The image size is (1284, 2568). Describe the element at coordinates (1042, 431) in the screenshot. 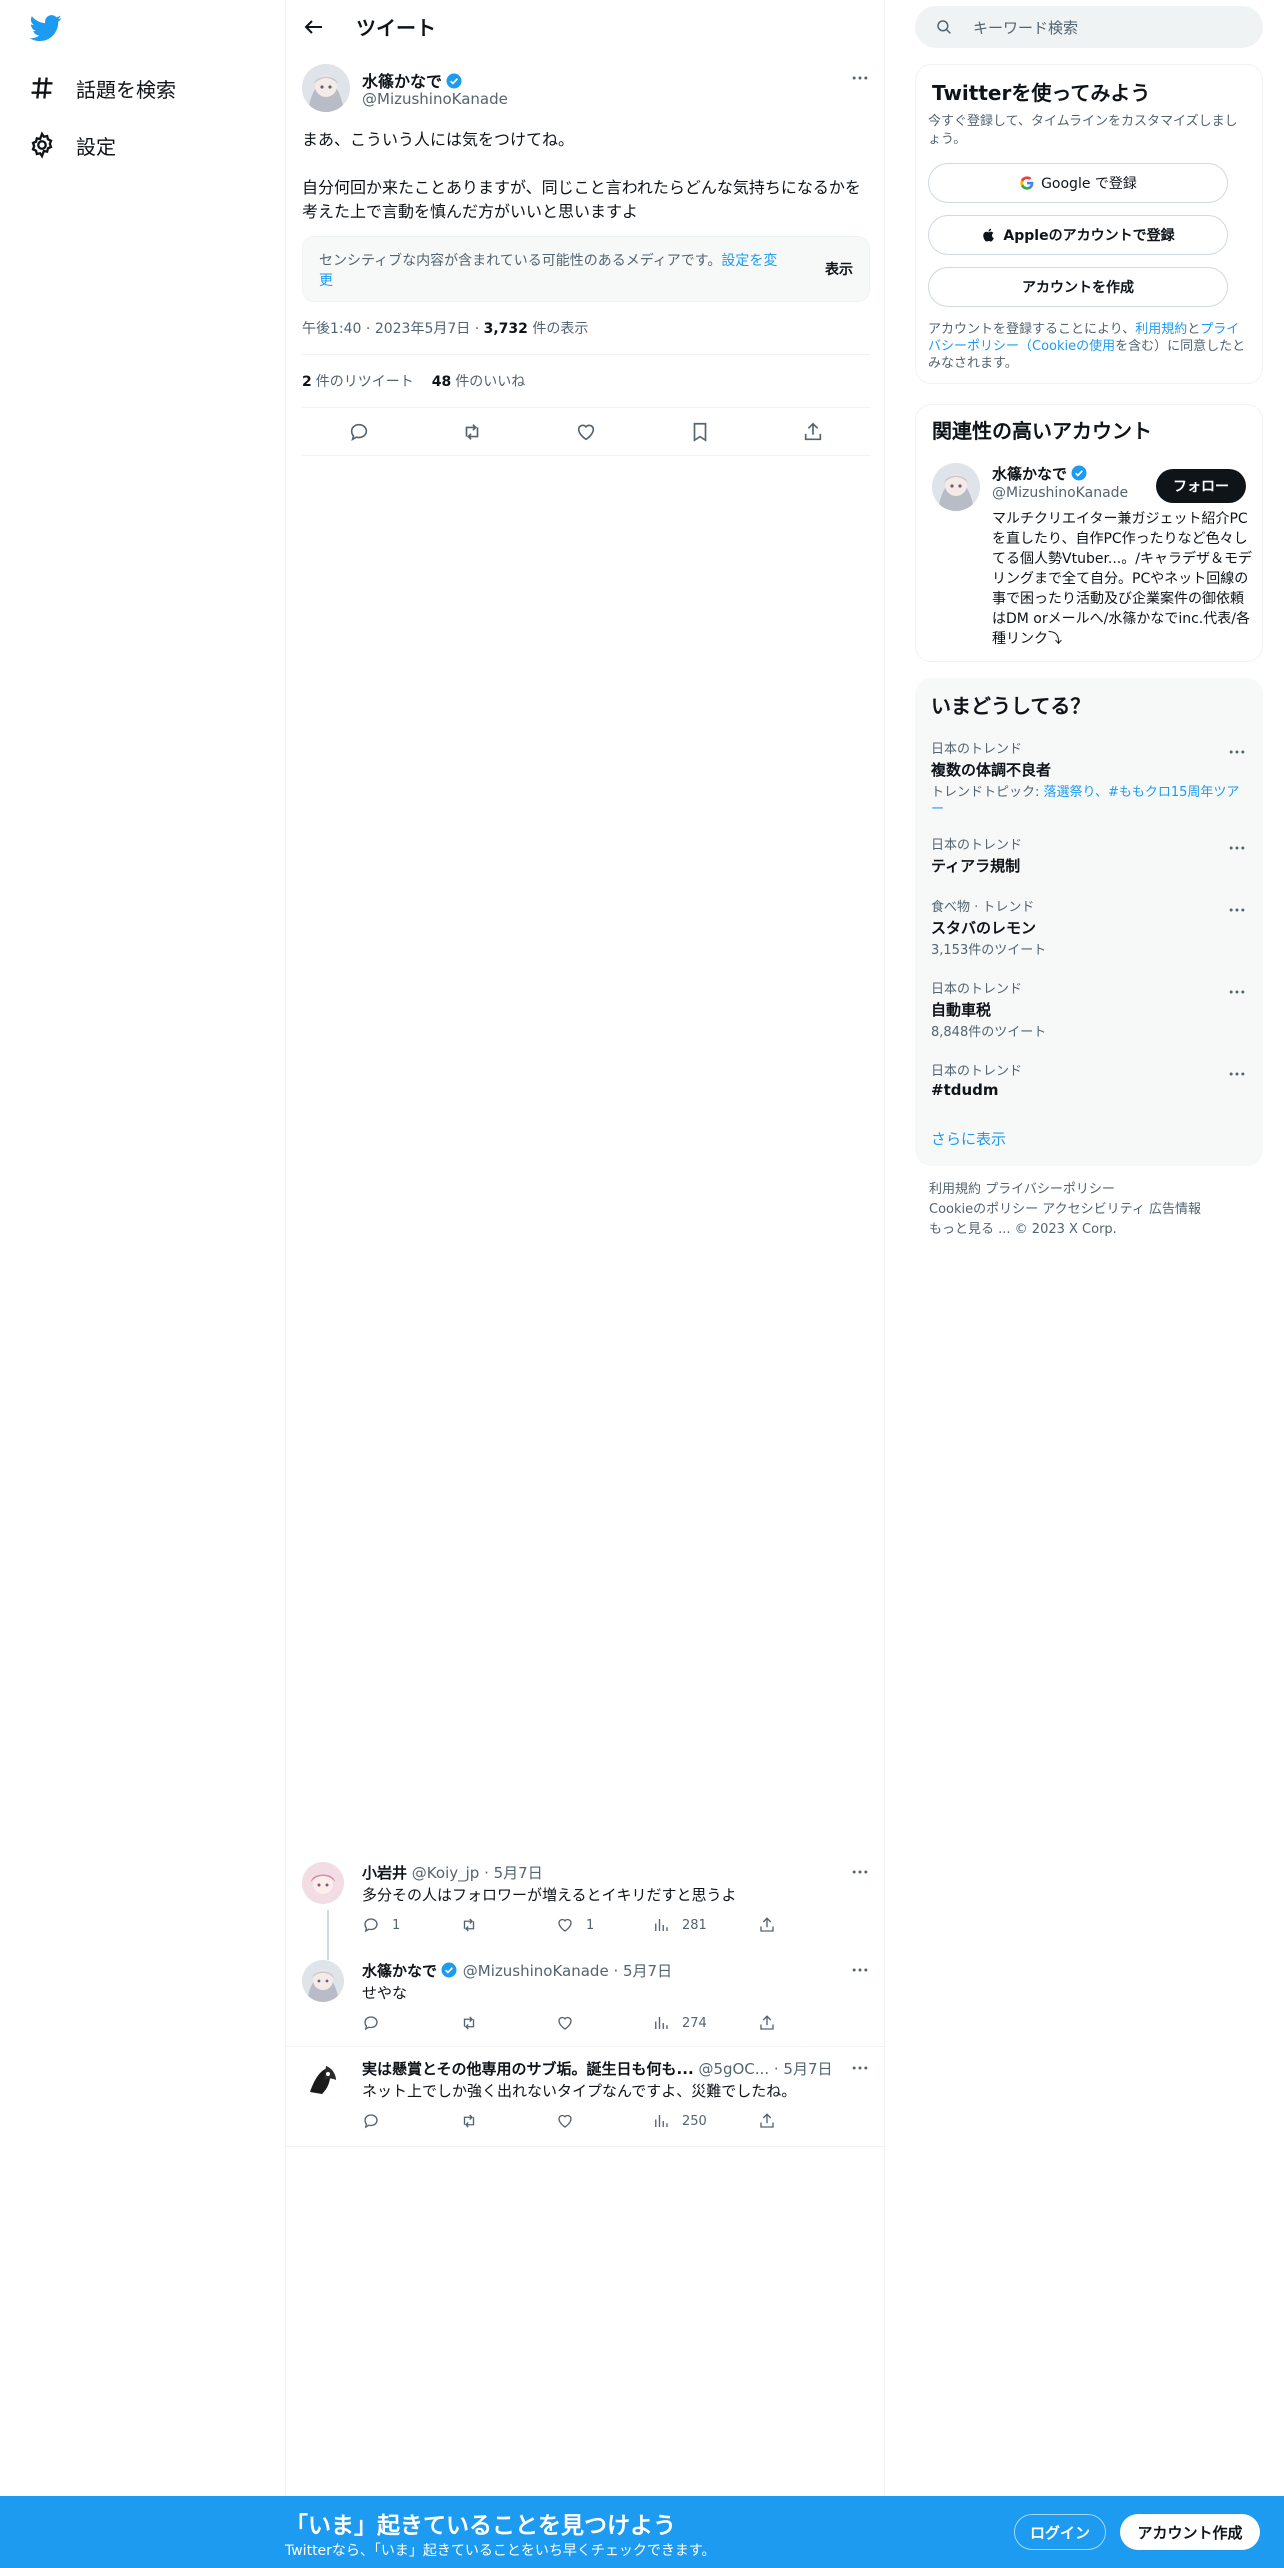

I see `related-title: 関連性の高いアカウント` at that location.